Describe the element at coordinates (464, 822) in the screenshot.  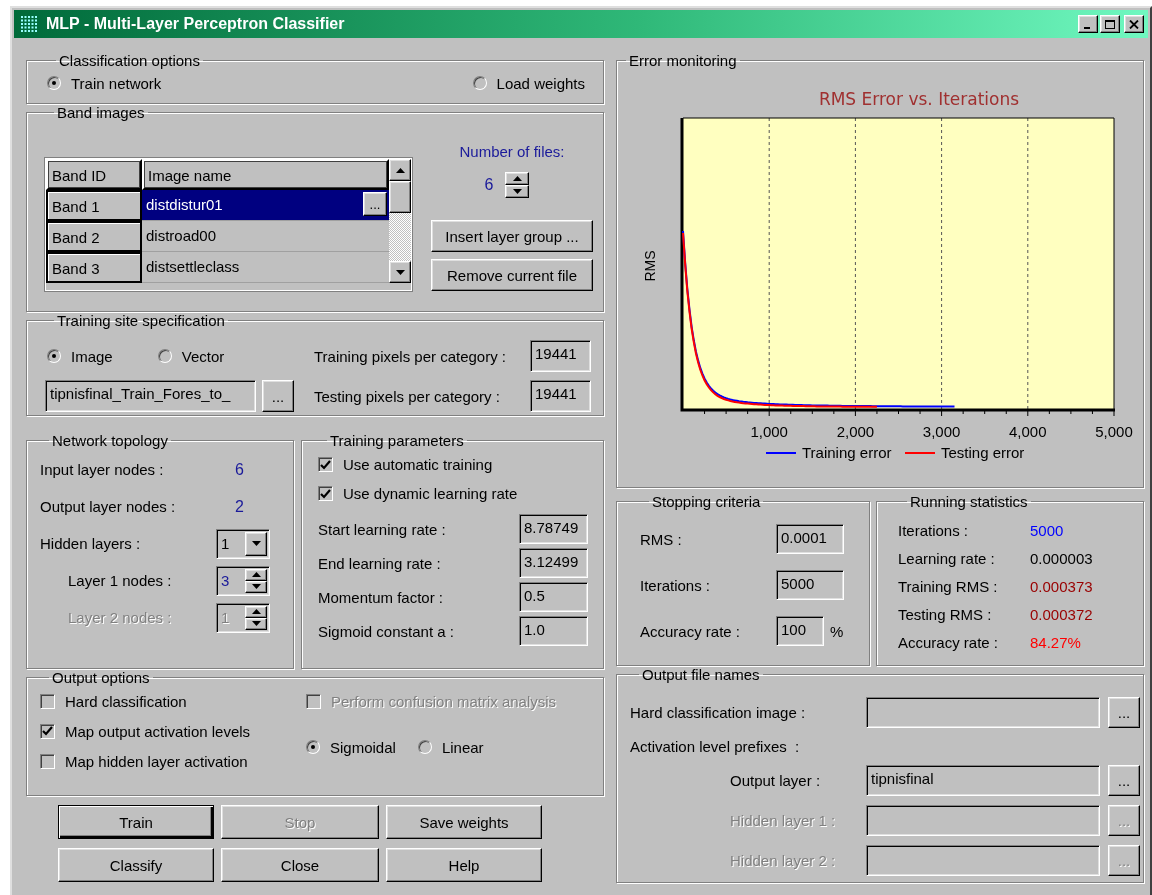
I see `dialog-button: Save weights` at that location.